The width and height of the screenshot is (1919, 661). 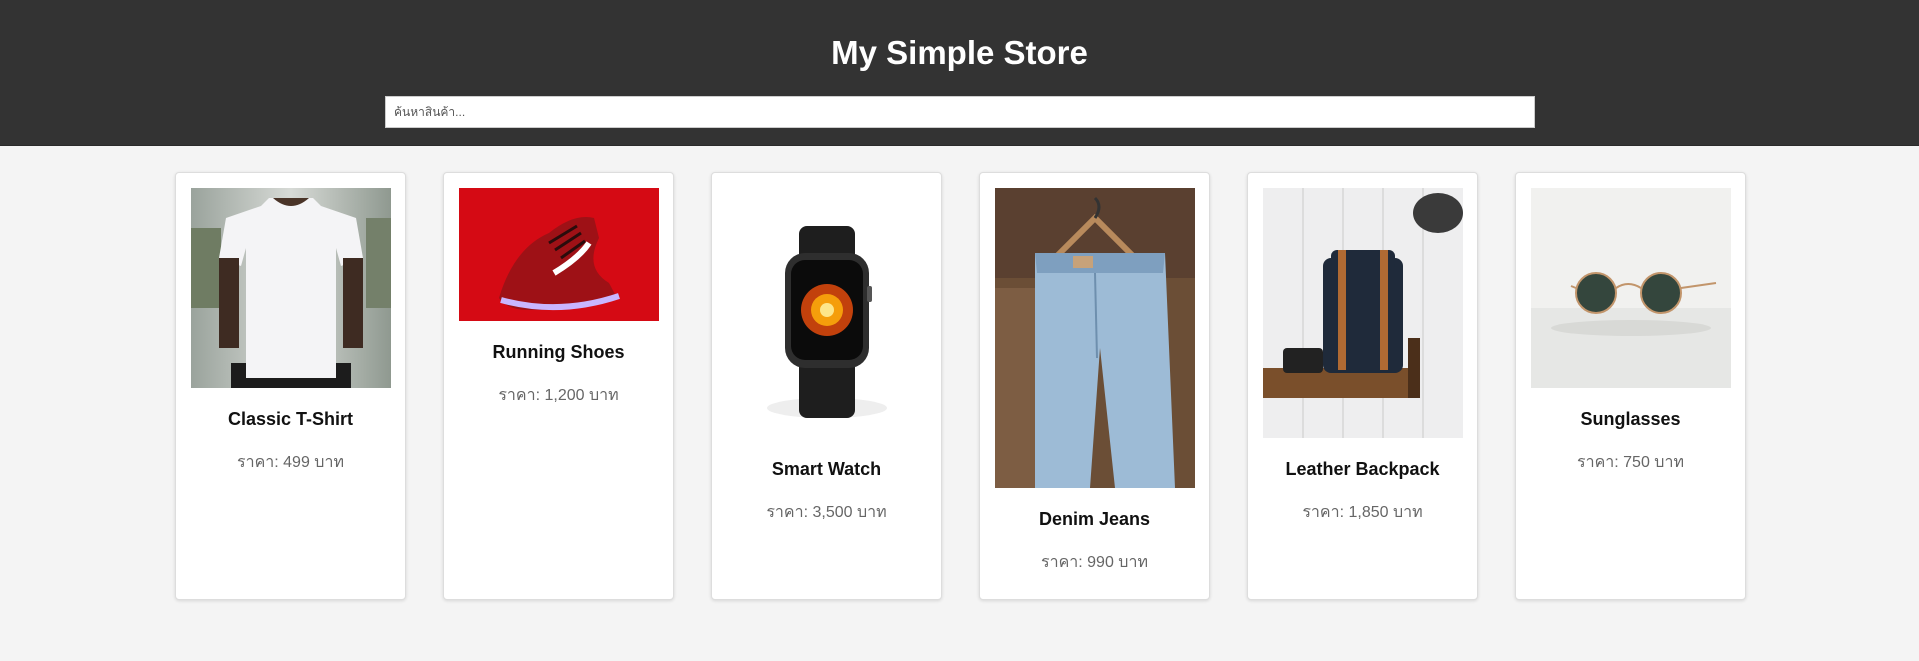 I want to click on product-card-leather-backpack: Leather Backpack ราคา: 1,850 บาท, so click(x=1362, y=386).